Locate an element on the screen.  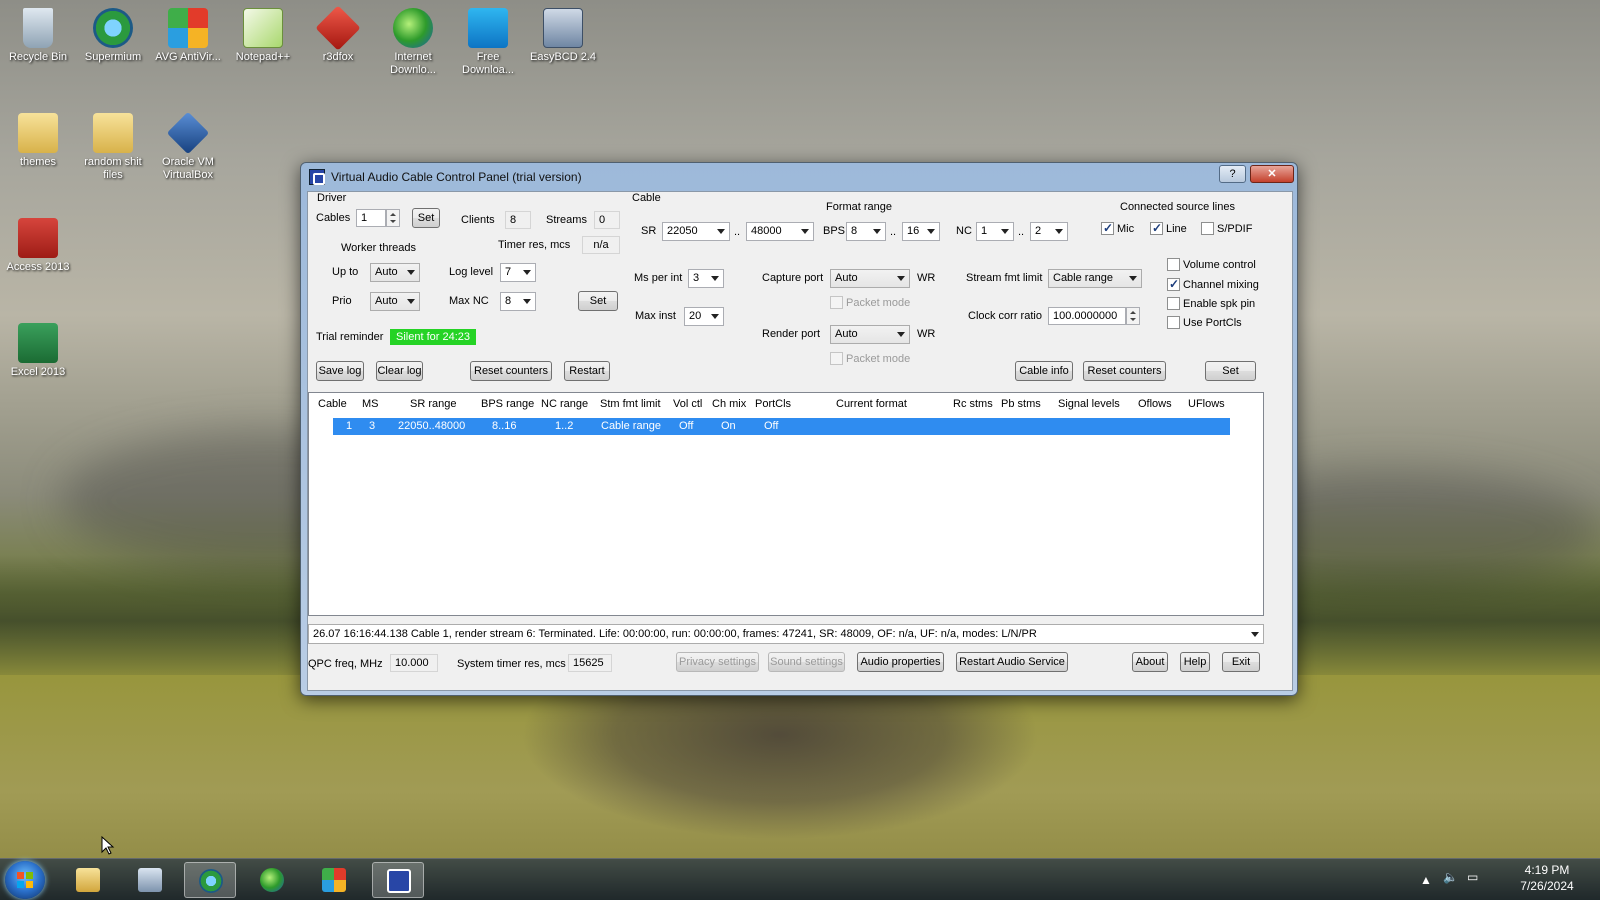
desktop-icon-themes: themes is located at coordinates (38, 141).